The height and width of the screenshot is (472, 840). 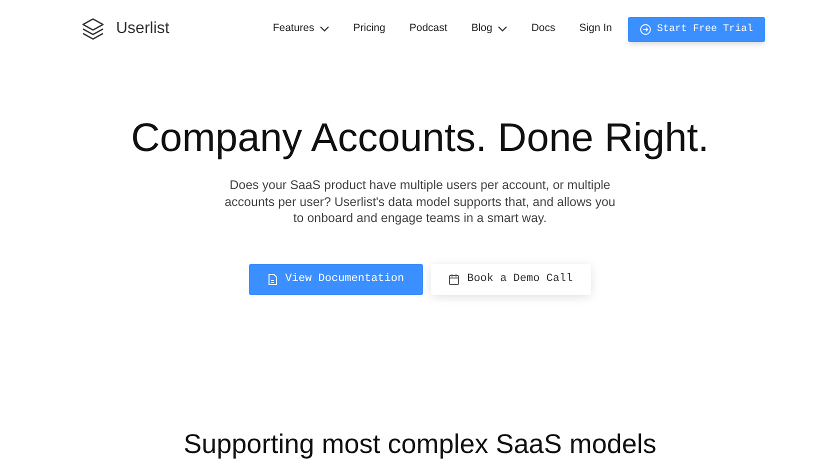 What do you see at coordinates (489, 29) in the screenshot?
I see `nav-menu-link: Blog` at bounding box center [489, 29].